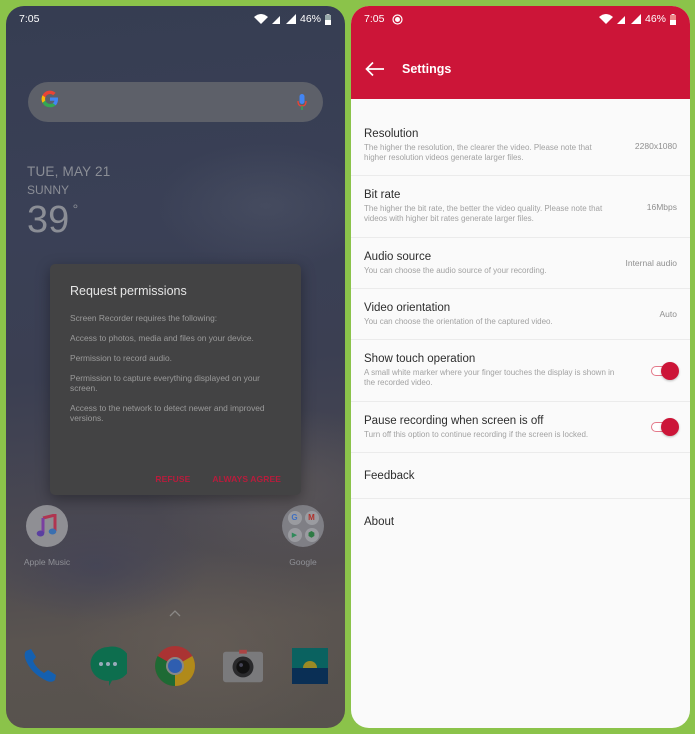  I want to click on setting-about: About, so click(520, 522).